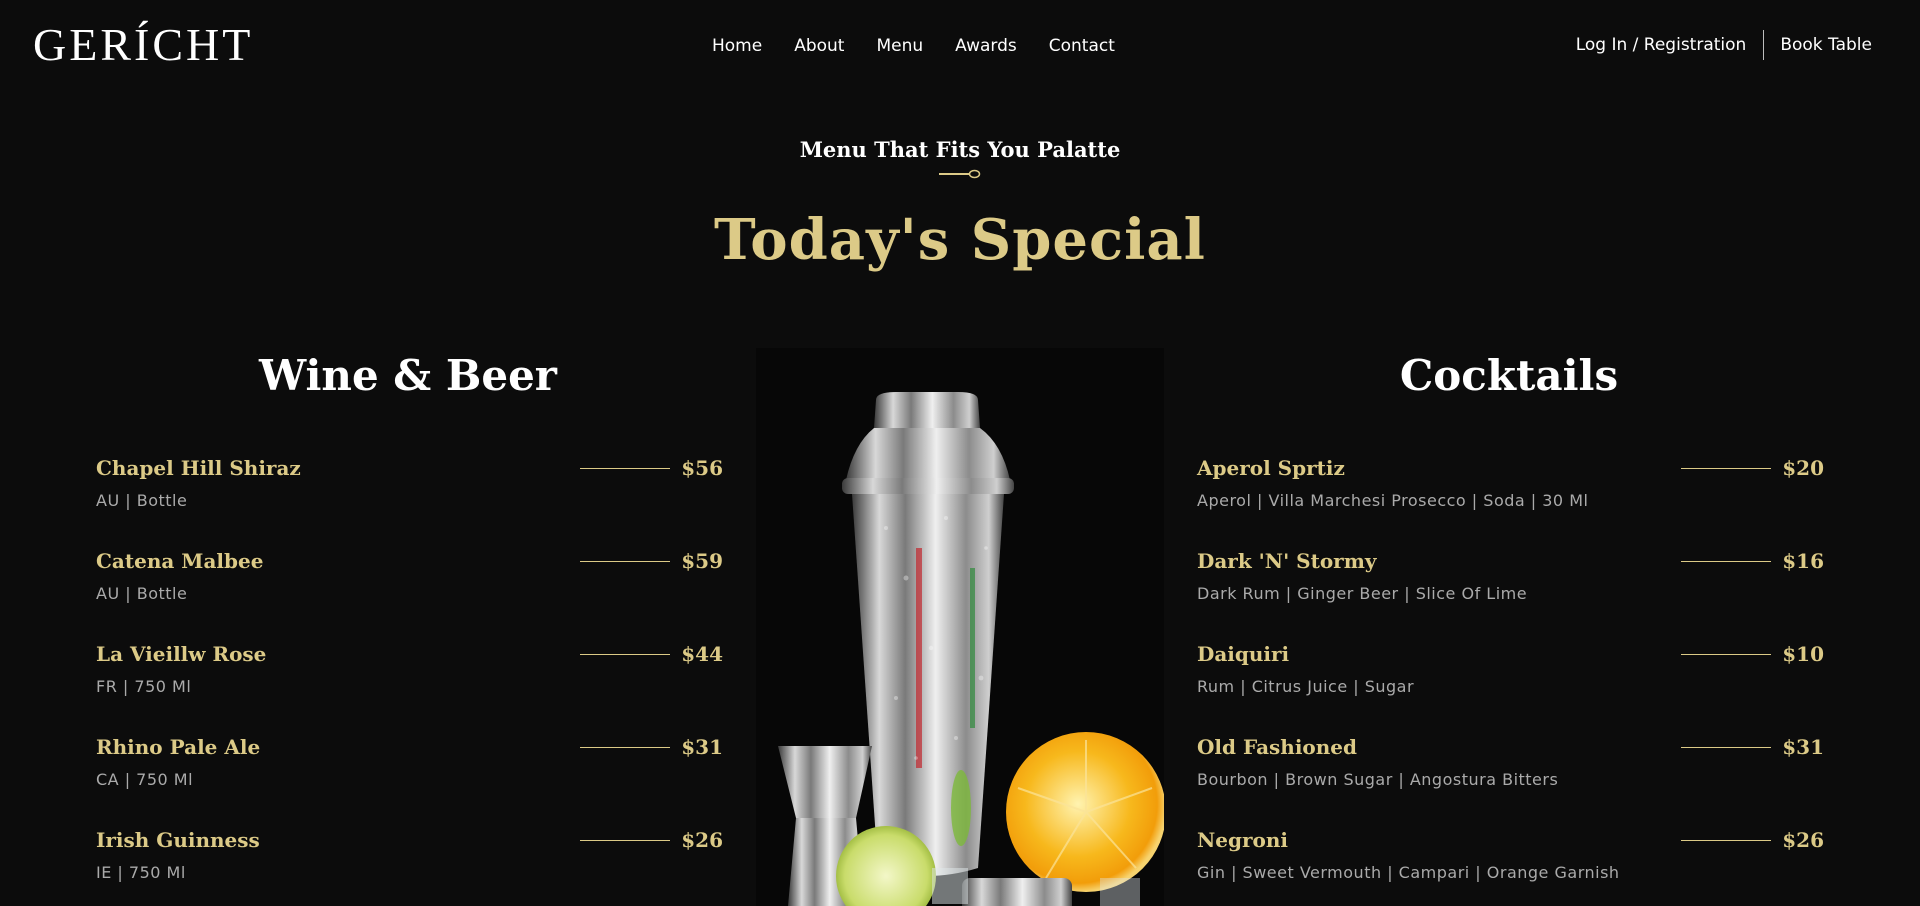  I want to click on item-price: $56, so click(702, 468).